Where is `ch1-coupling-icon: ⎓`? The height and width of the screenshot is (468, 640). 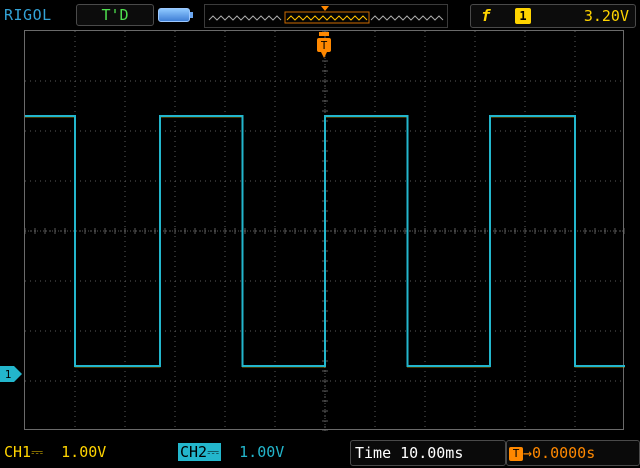 ch1-coupling-icon: ⎓ is located at coordinates (37, 452).